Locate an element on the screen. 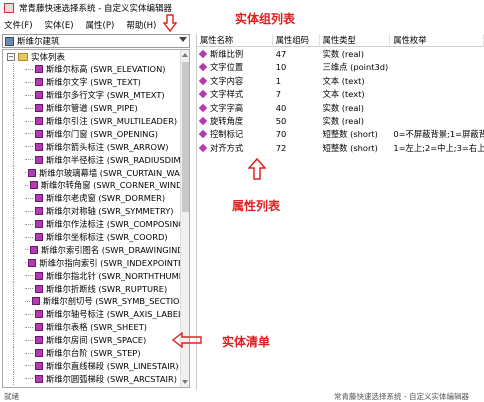 This screenshot has height=402, width=484. property-row: 旋转角度 50 实数 (real) is located at coordinates (340, 120).